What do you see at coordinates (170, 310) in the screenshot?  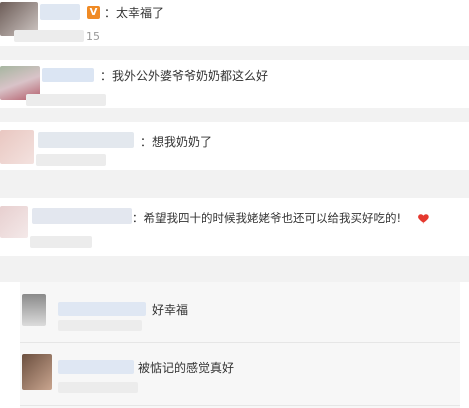 I see `reply-text: 好幸福` at bounding box center [170, 310].